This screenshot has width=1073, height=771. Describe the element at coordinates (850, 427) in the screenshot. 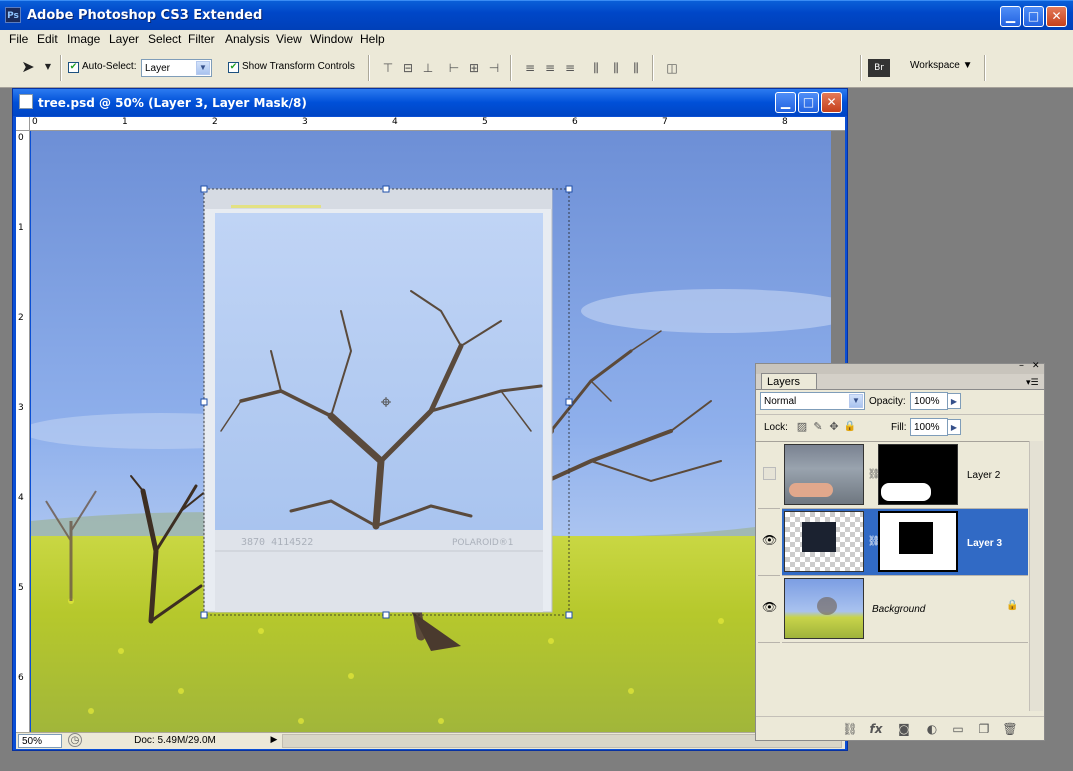

I see `lock-all-icon: 🔒` at that location.